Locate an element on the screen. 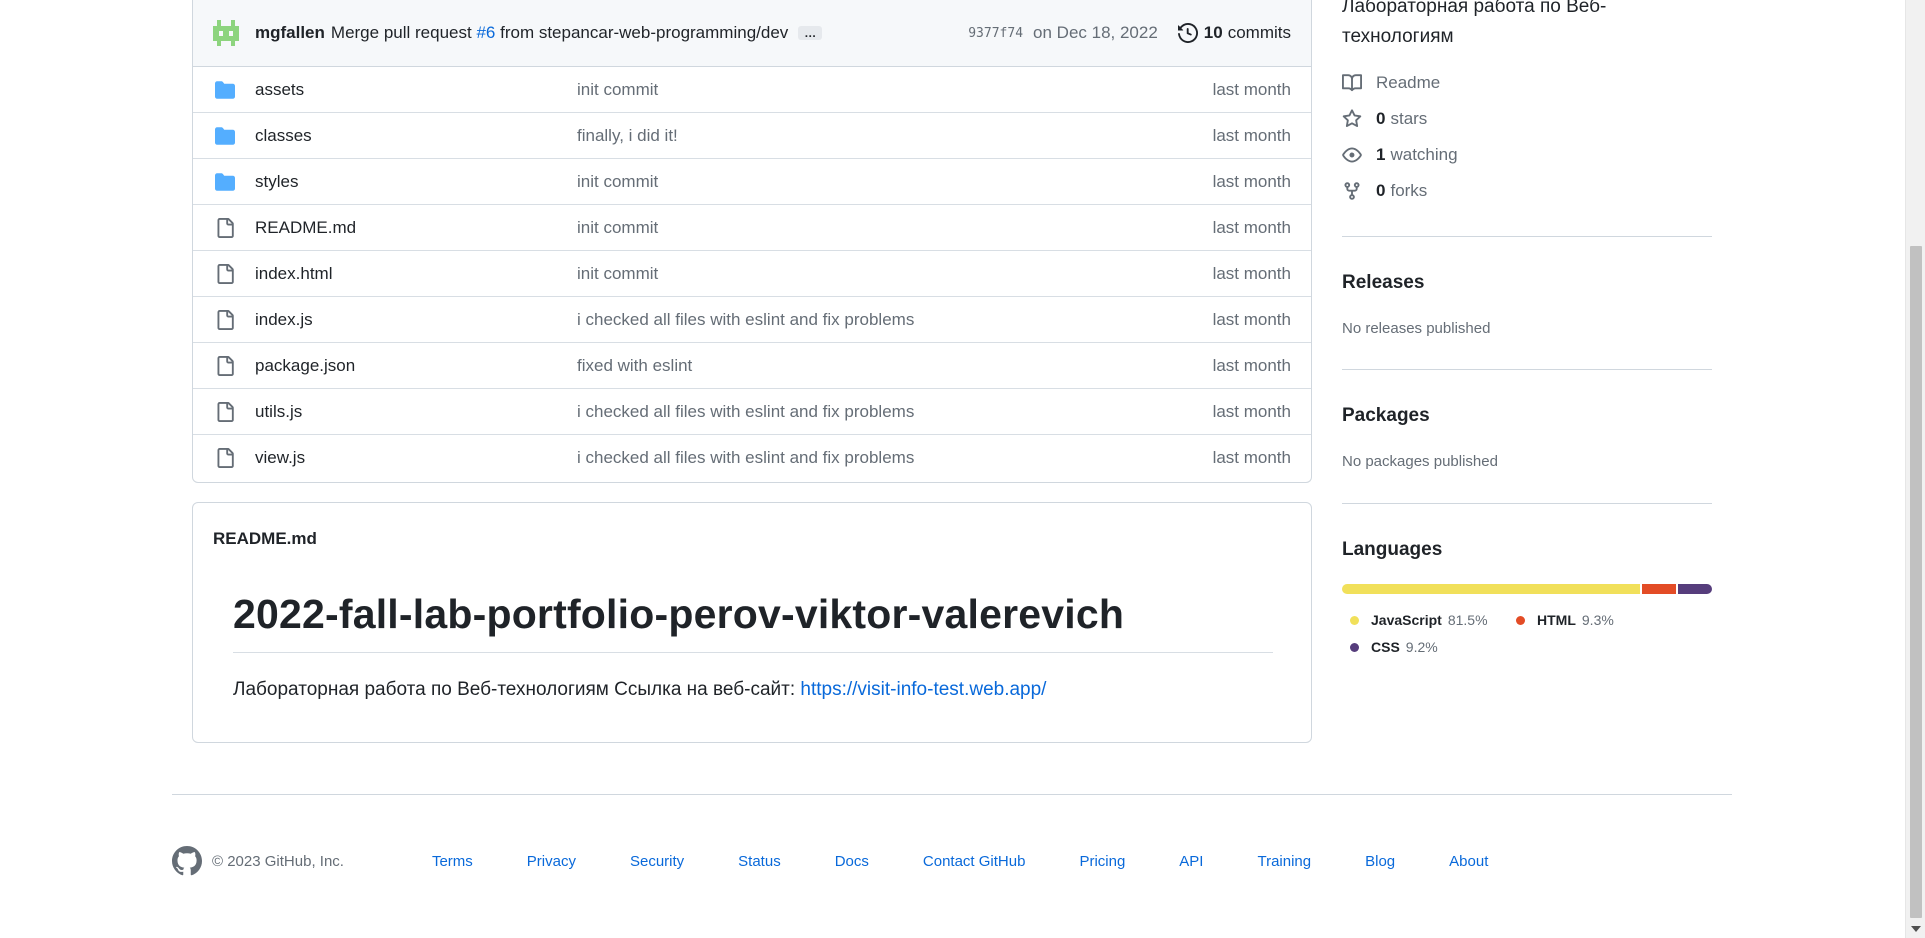  languages-bar is located at coordinates (1527, 589).